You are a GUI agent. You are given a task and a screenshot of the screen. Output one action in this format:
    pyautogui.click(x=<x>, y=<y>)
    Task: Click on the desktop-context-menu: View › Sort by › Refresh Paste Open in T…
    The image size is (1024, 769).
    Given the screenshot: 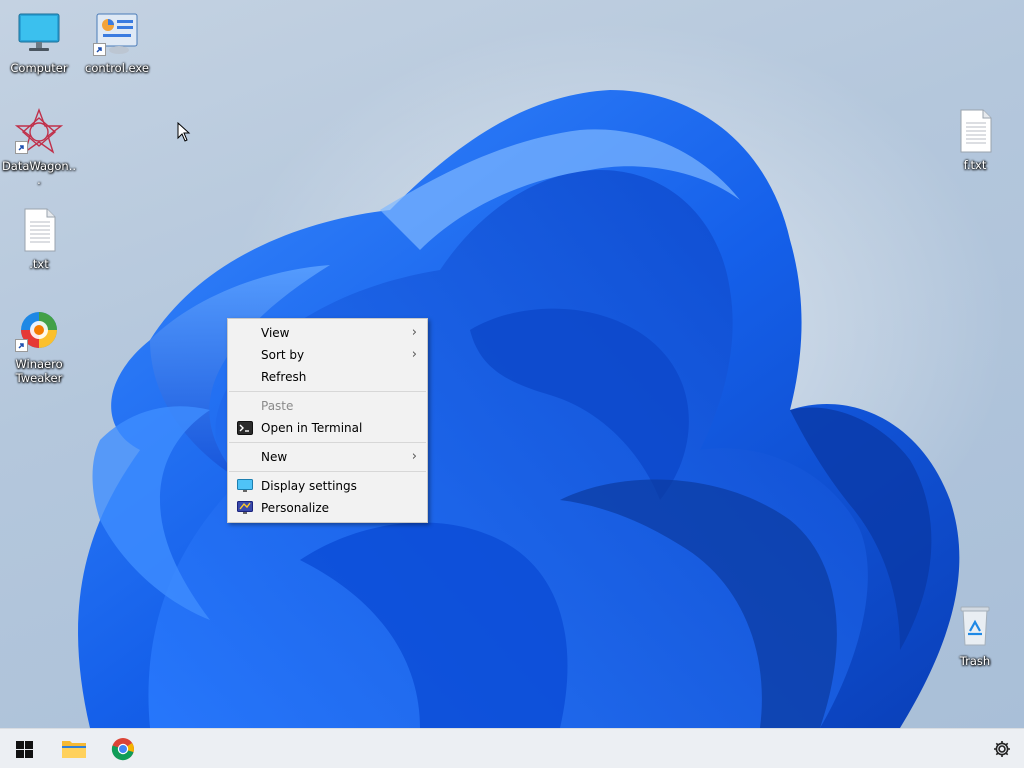 What is the action you would take?
    pyautogui.click(x=327, y=420)
    